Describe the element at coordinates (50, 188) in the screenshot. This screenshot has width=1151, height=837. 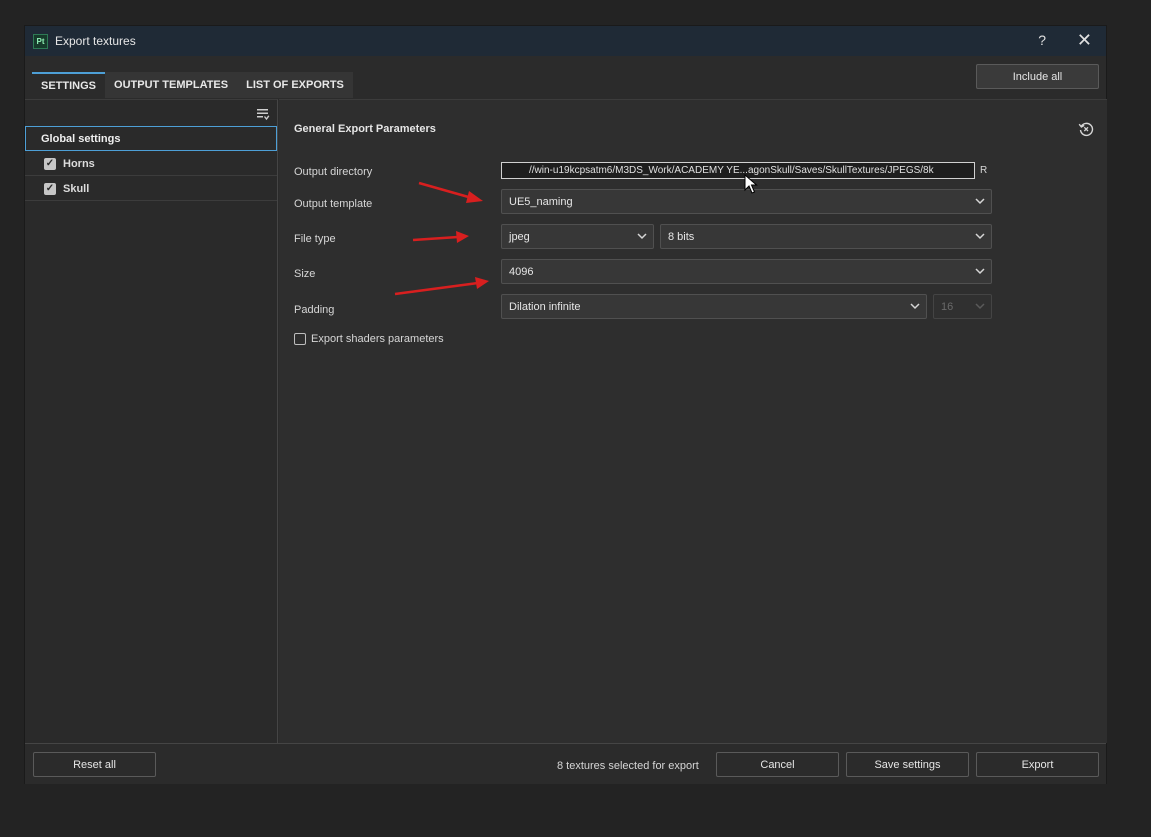
I see `skull-checkbox: ✓` at that location.